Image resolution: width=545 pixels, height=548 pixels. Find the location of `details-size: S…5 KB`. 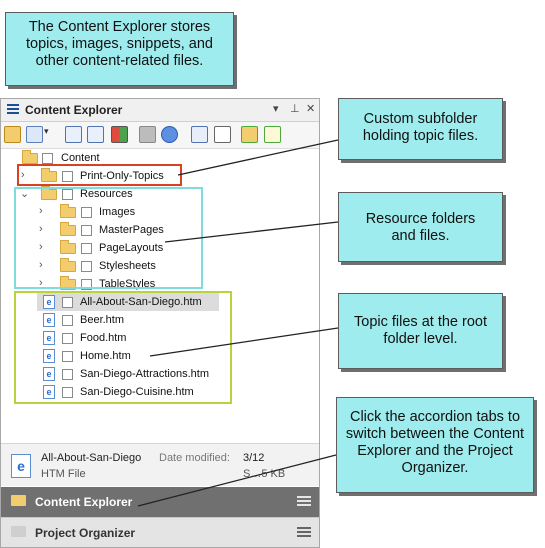

details-size: S…5 KB is located at coordinates (264, 474).